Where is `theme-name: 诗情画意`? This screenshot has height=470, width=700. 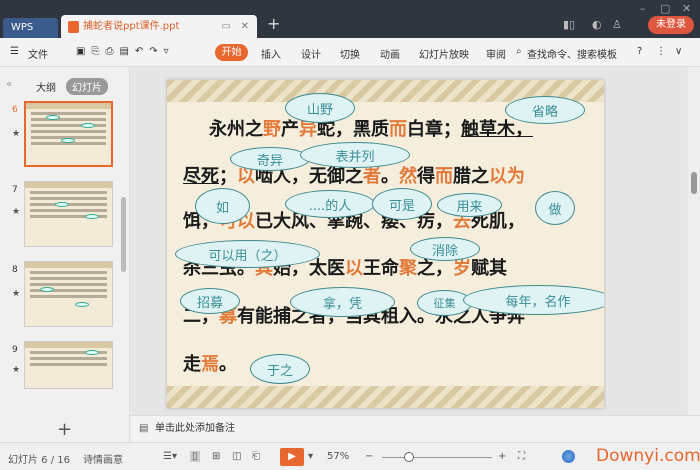
theme-name: 诗情画意 is located at coordinates (103, 458).